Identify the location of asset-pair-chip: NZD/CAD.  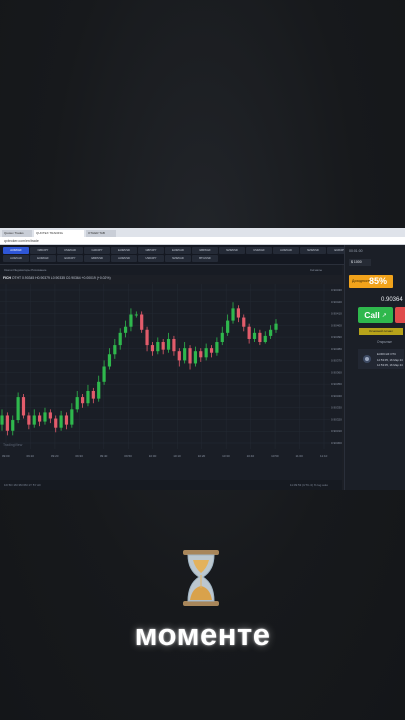
(178, 258).